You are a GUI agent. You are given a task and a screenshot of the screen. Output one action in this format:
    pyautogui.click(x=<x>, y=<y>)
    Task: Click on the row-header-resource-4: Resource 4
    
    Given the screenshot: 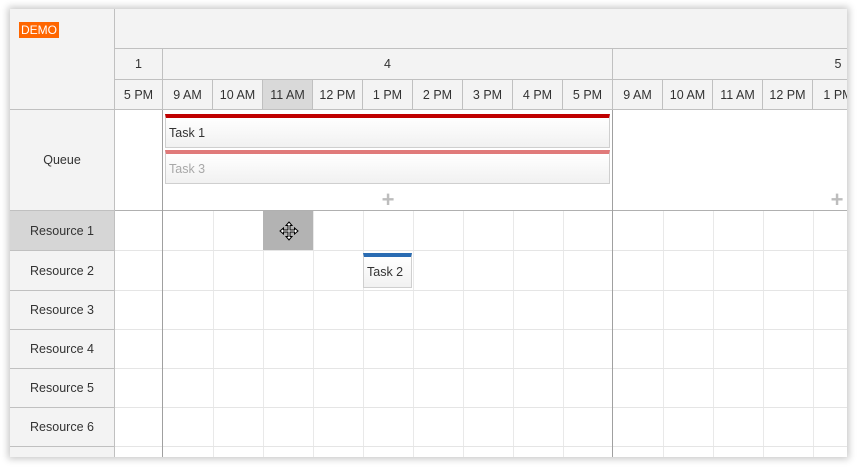 What is the action you would take?
    pyautogui.click(x=62, y=349)
    